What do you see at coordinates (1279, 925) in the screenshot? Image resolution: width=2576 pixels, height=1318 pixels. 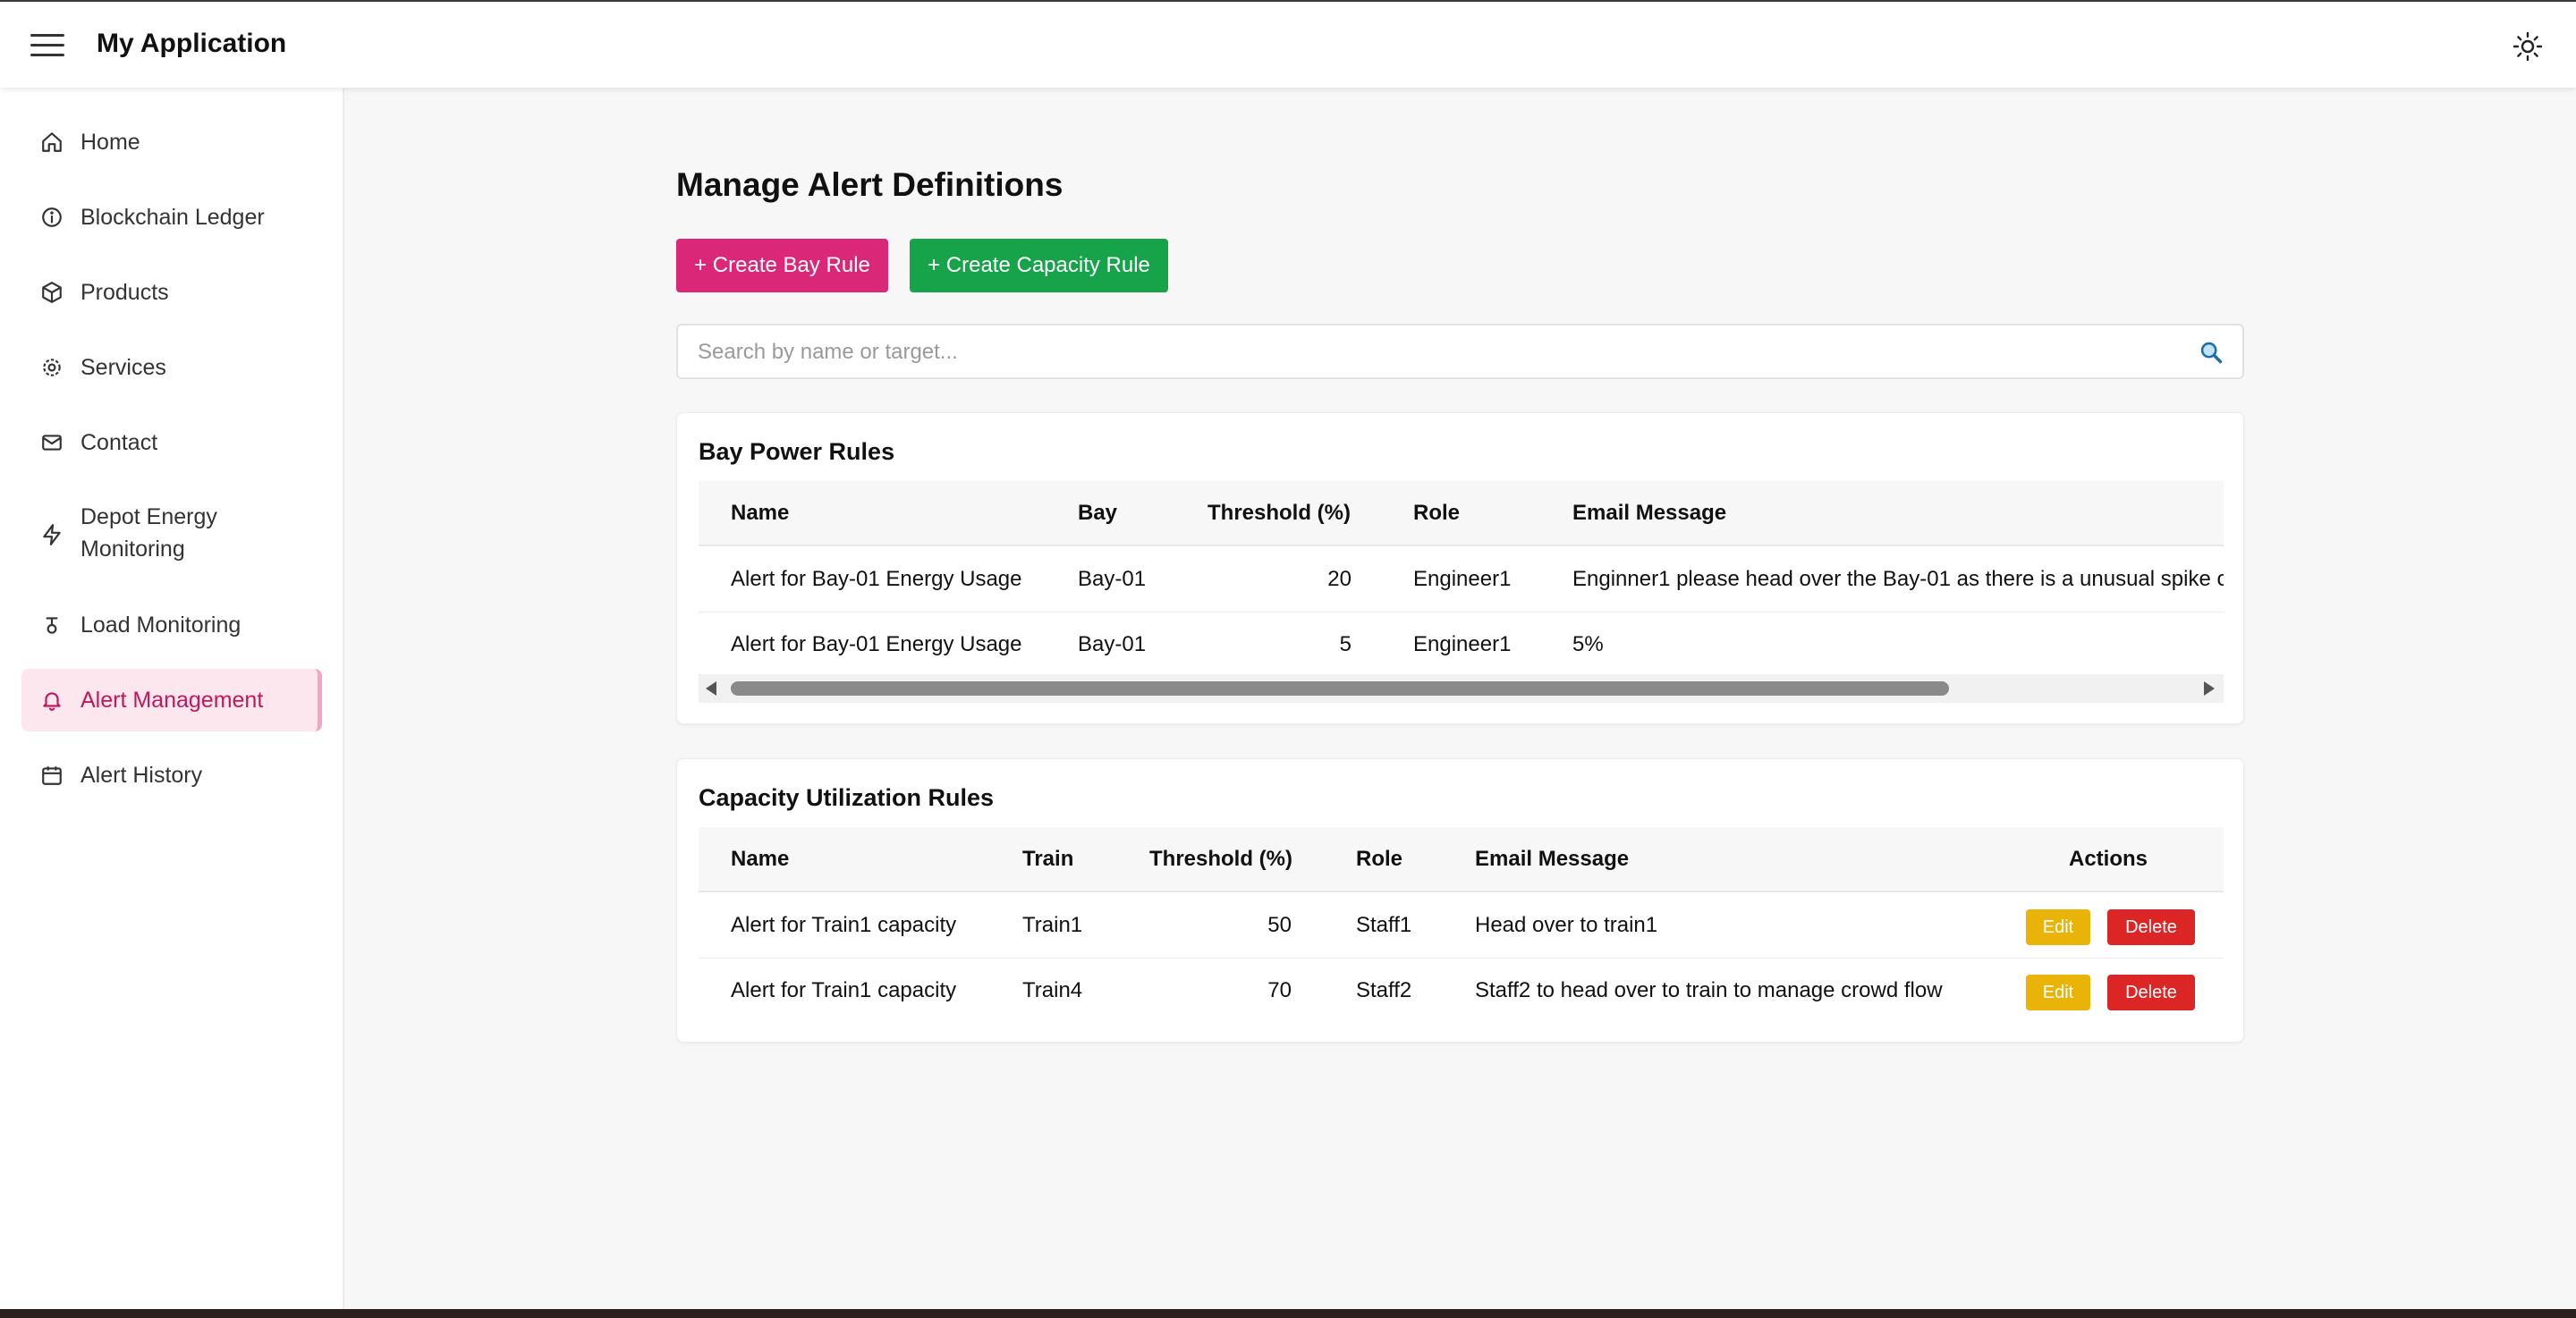 I see `cell-threshold: 50` at bounding box center [1279, 925].